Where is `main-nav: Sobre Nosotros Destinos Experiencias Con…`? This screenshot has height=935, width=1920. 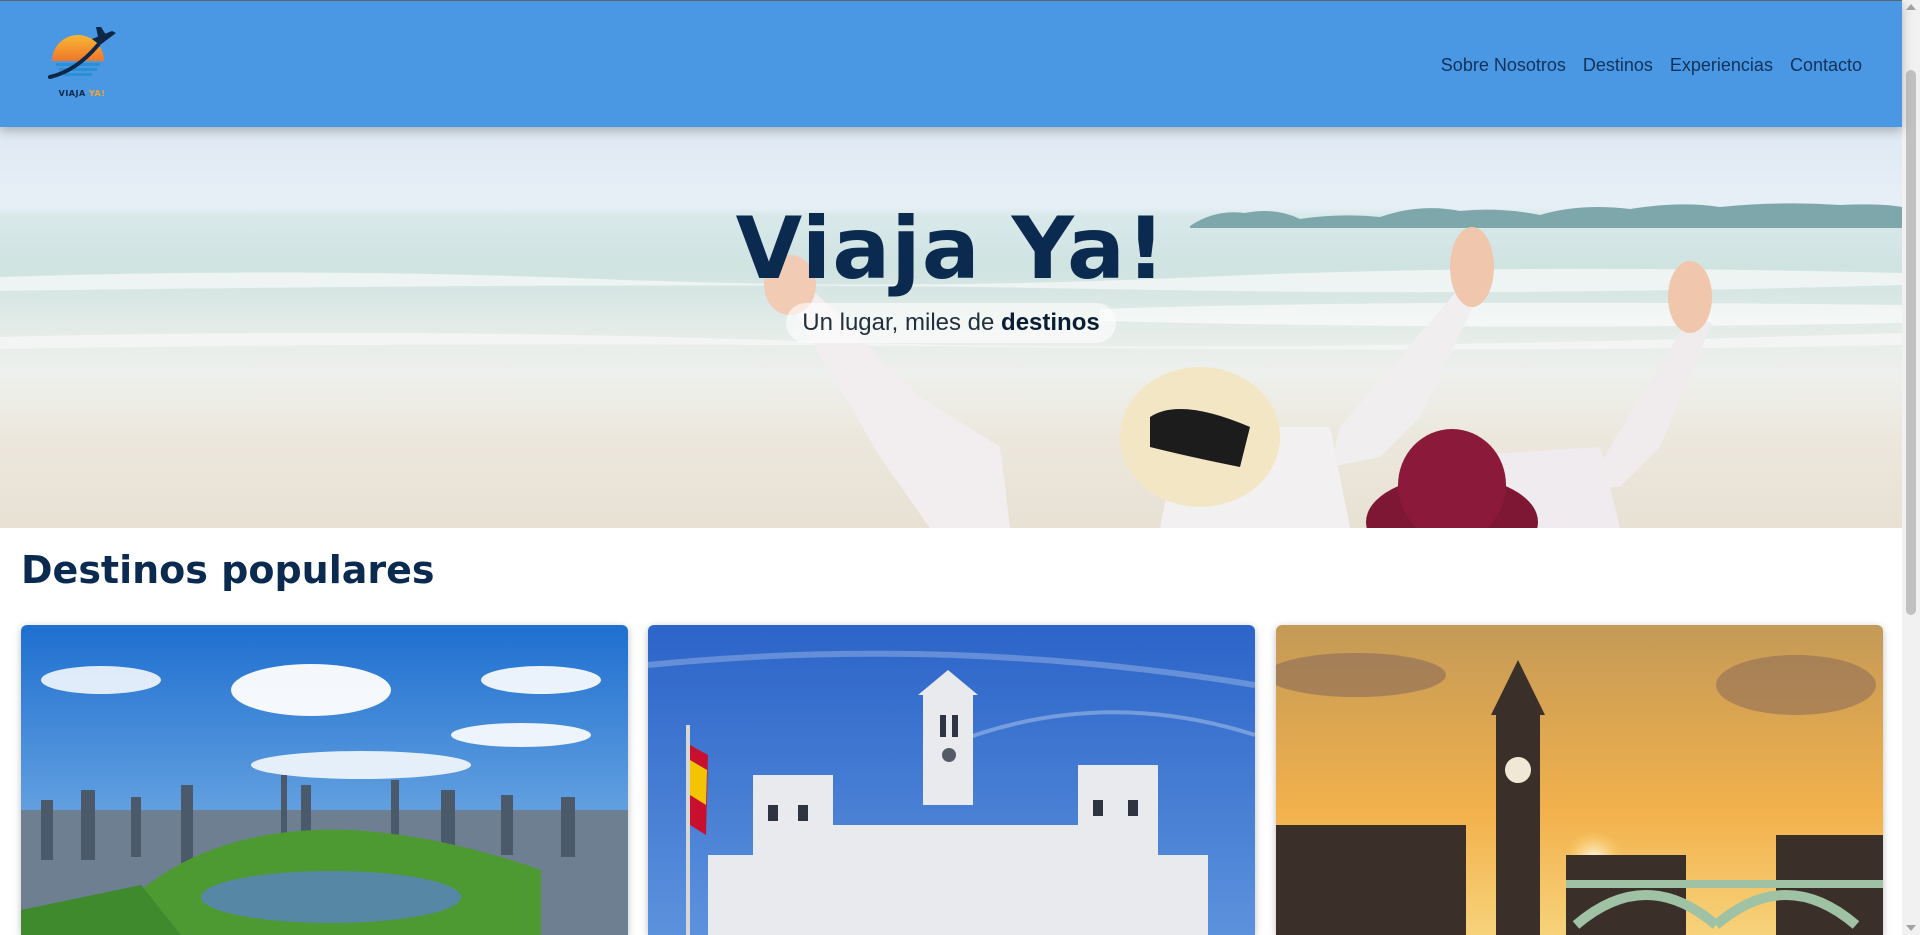
main-nav: Sobre Nosotros Destinos Experiencias Con… is located at coordinates (1651, 65).